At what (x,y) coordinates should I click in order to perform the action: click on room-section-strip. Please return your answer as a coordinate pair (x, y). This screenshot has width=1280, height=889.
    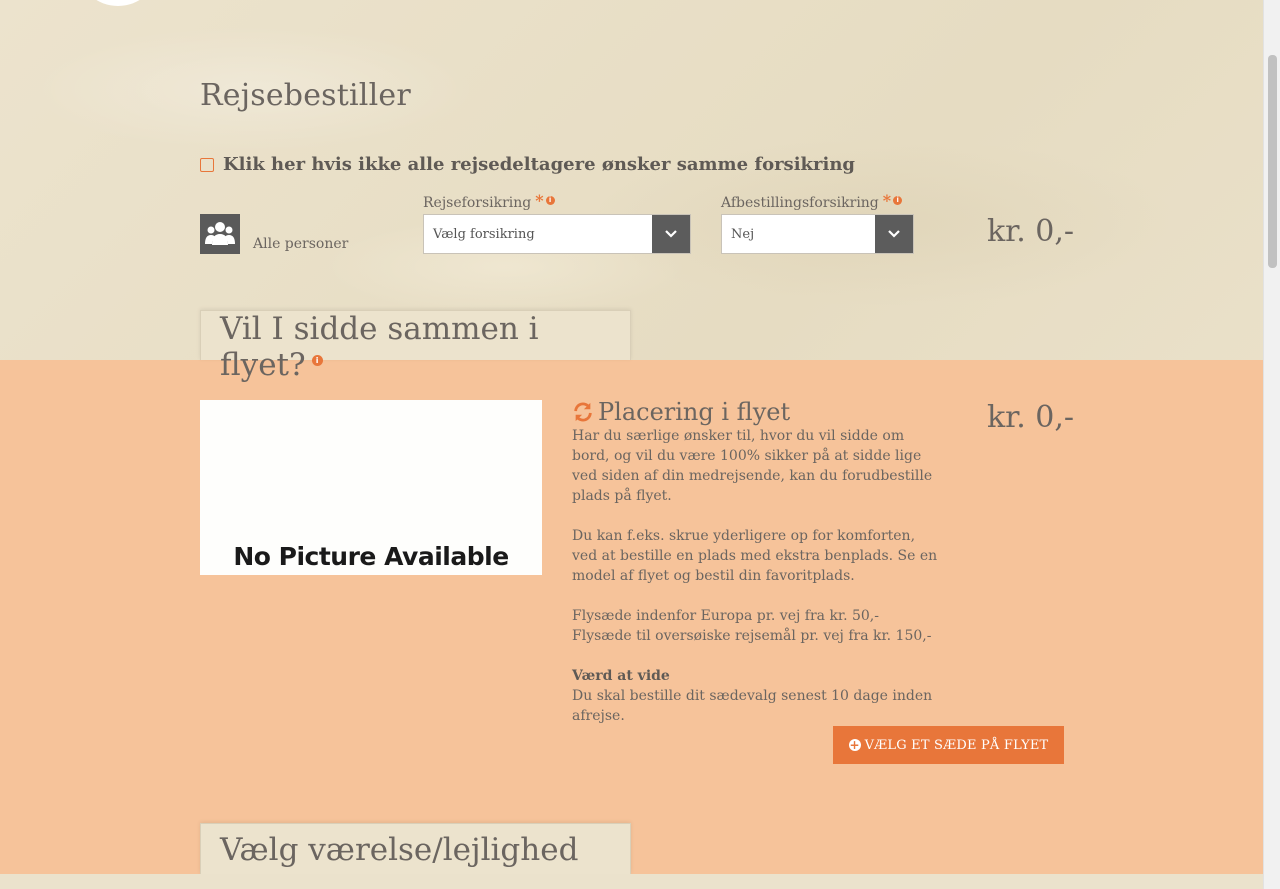
    Looking at the image, I should click on (631, 881).